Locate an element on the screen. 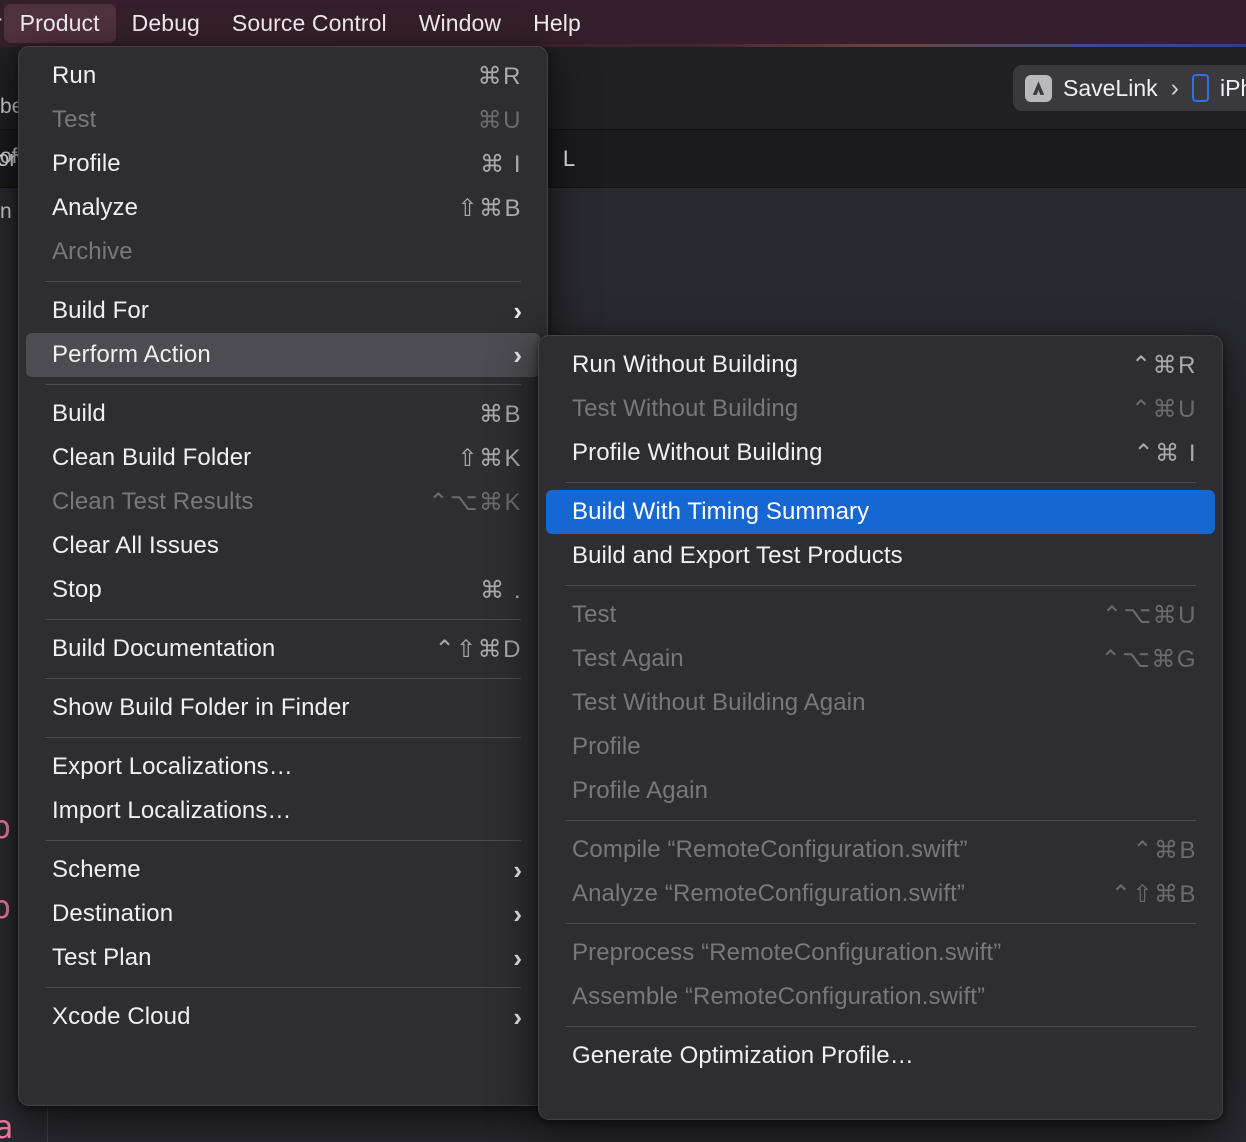 This screenshot has height=1142, width=1246. submenu-item-build-and-export-test-products: Build and Export Test Products is located at coordinates (880, 556).